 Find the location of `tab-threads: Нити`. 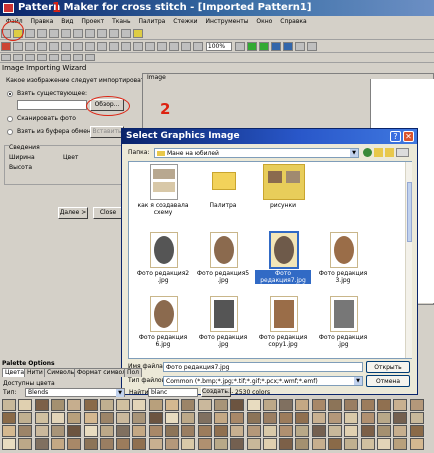

tab-threads: Нити is located at coordinates (35, 372).